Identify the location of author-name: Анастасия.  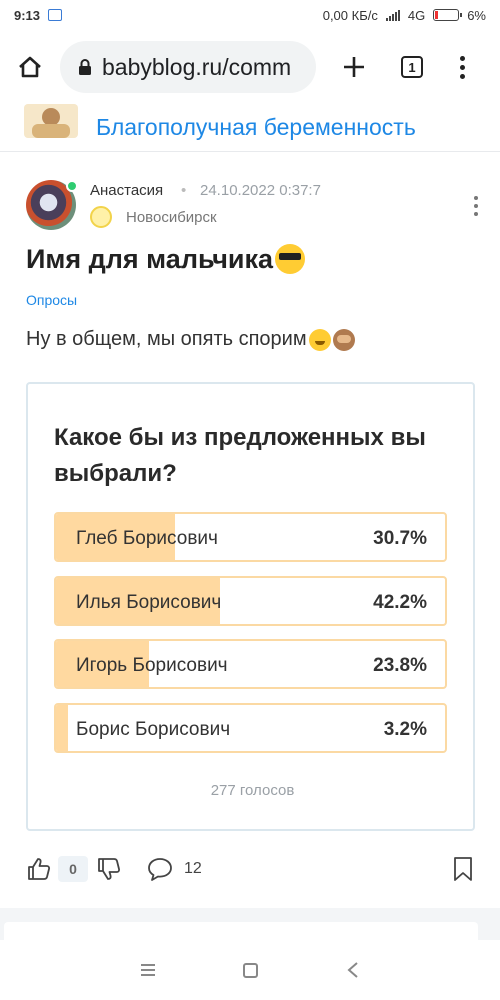
(126, 190).